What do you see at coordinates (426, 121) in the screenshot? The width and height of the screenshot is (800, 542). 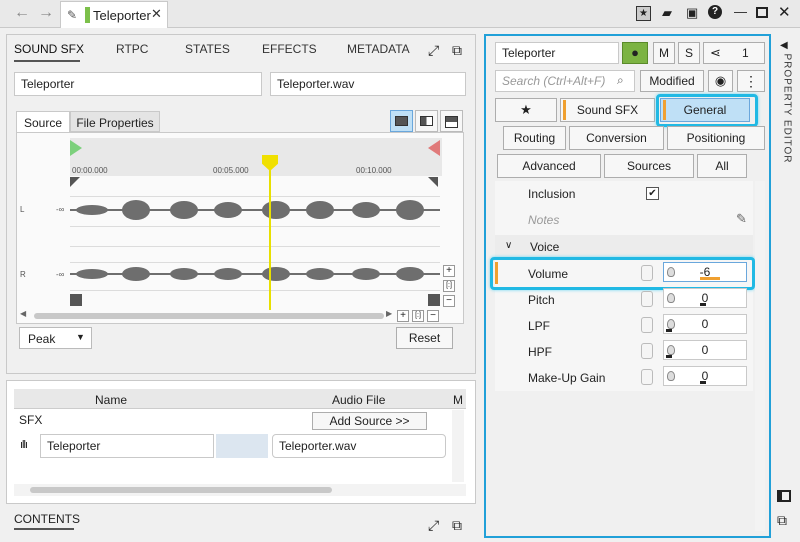 I see `view-split-horizontal-button` at bounding box center [426, 121].